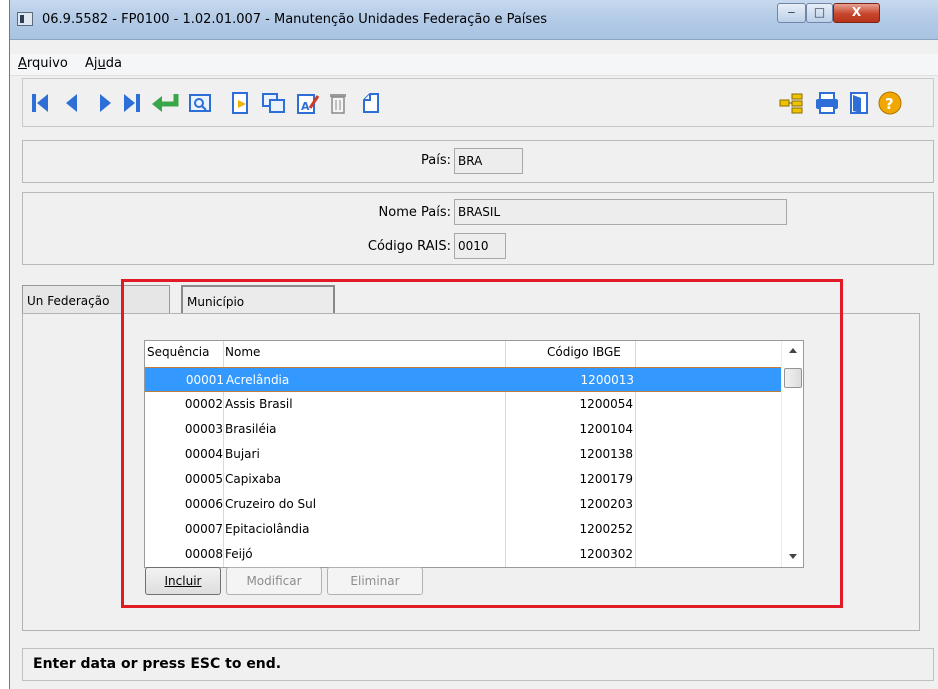 The height and width of the screenshot is (689, 938). Describe the element at coordinates (71, 103) in the screenshot. I see `previous-record-icon` at that location.